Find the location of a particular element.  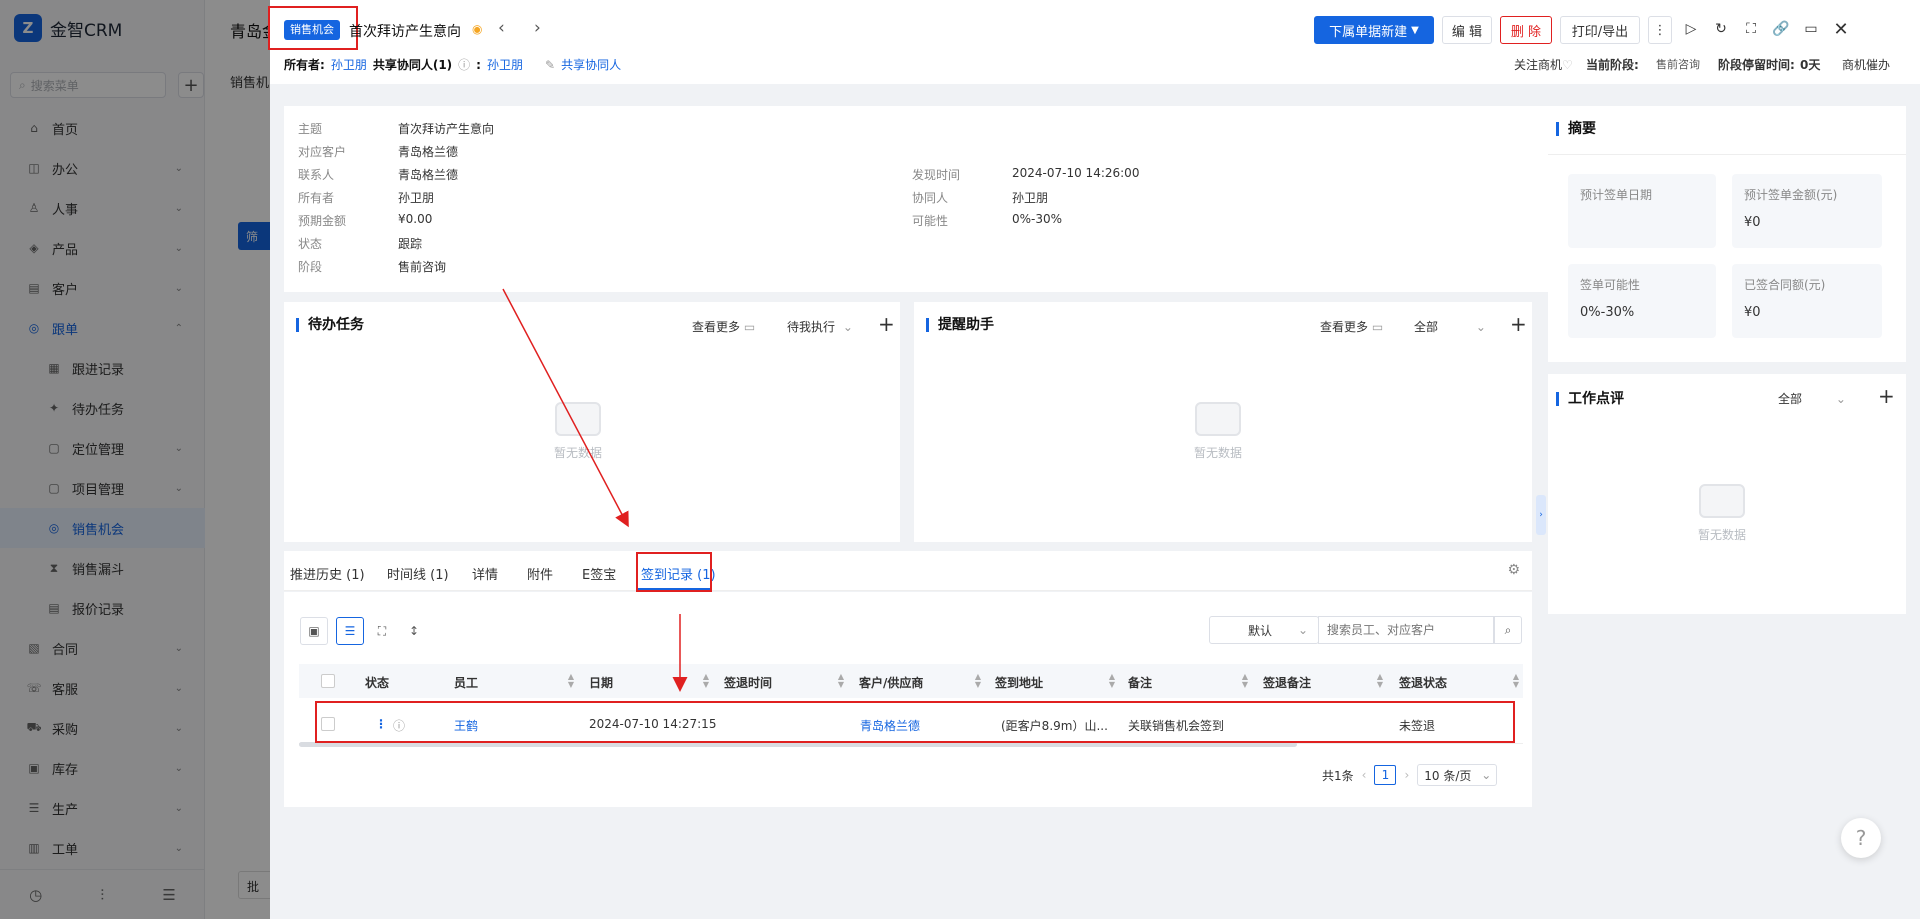

annotation-arrows is located at coordinates (595, 490).